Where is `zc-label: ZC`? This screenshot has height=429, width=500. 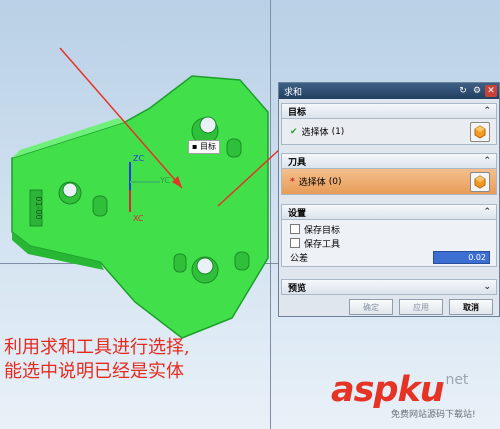
zc-label: ZC is located at coordinates (139, 158).